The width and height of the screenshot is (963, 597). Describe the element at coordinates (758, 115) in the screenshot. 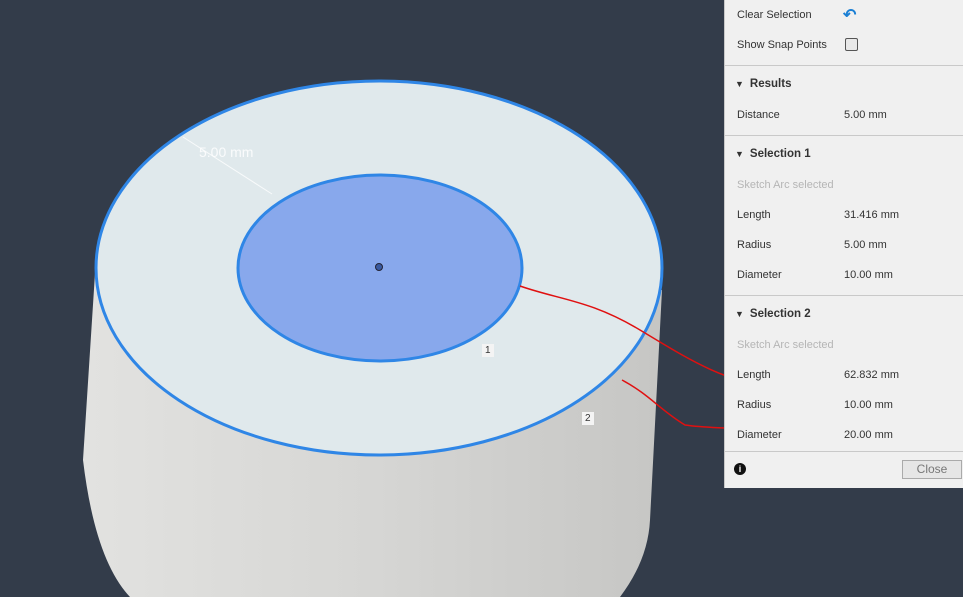

I see `distance-label: Distance` at that location.